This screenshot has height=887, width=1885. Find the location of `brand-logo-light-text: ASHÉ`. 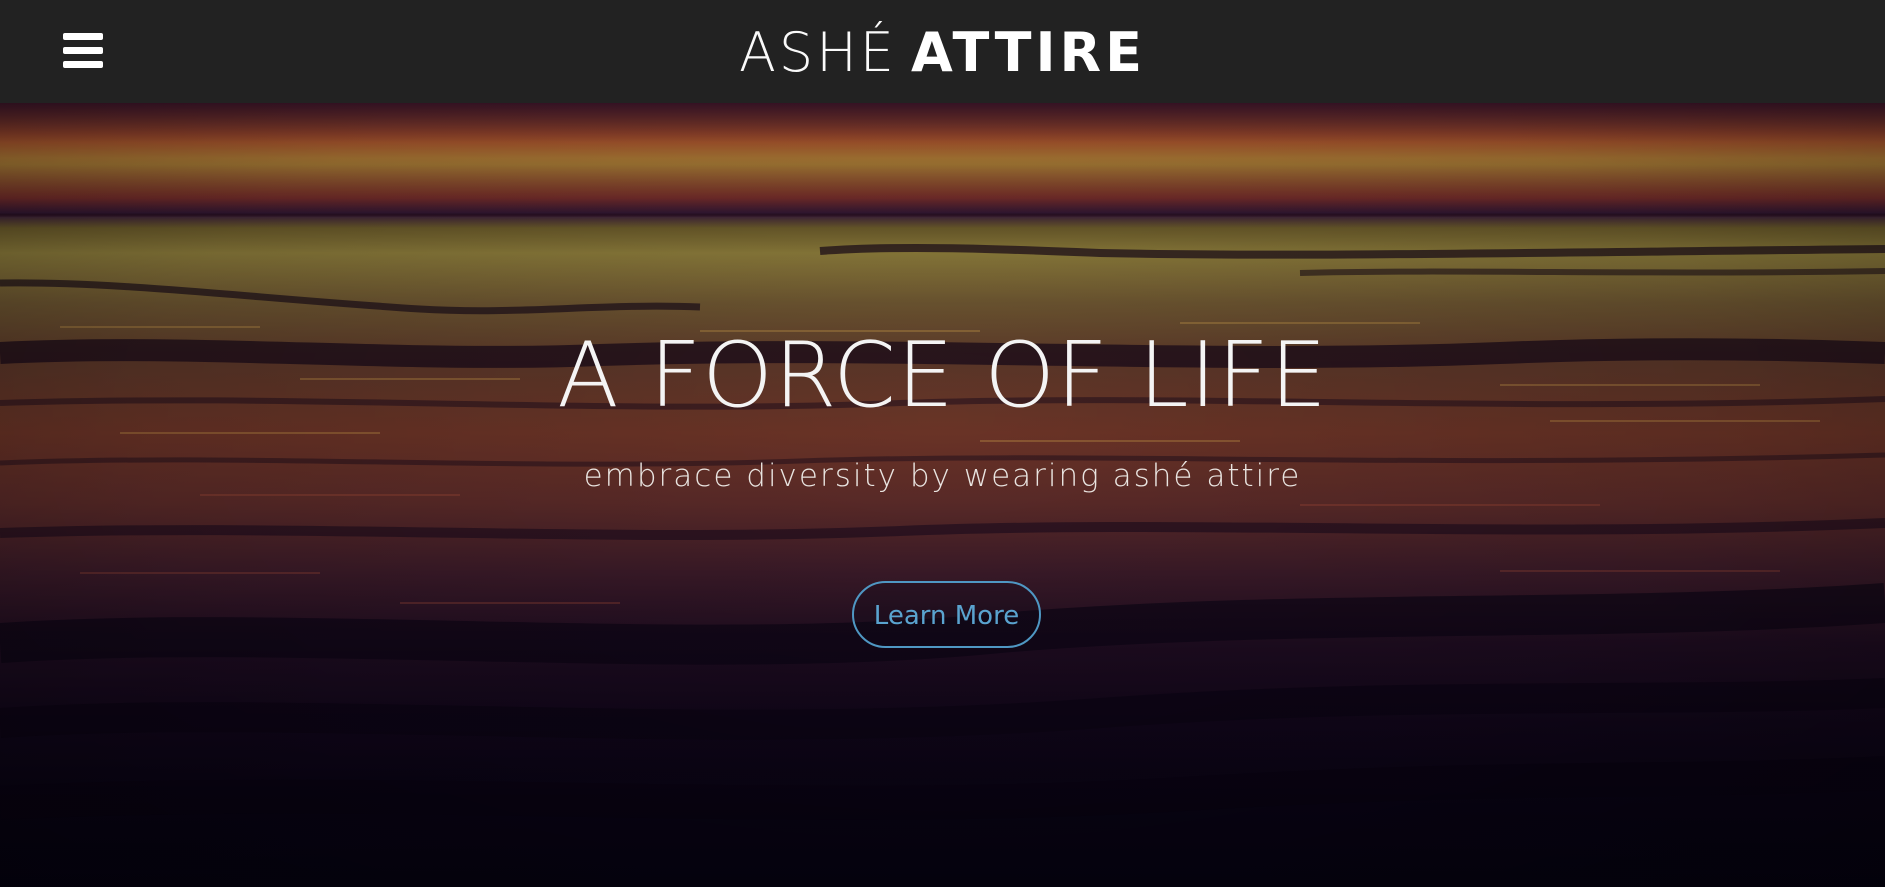

brand-logo-light-text: ASHÉ is located at coordinates (817, 52).